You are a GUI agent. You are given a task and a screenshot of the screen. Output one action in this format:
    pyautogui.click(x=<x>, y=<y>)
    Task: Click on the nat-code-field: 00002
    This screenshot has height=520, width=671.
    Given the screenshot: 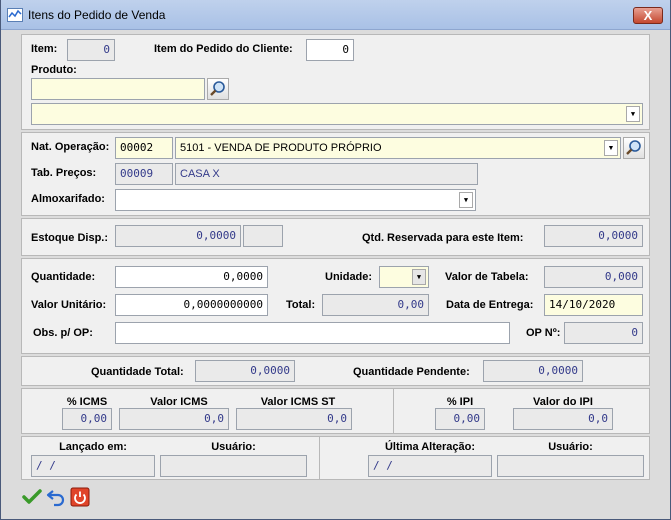 What is the action you would take?
    pyautogui.click(x=144, y=148)
    